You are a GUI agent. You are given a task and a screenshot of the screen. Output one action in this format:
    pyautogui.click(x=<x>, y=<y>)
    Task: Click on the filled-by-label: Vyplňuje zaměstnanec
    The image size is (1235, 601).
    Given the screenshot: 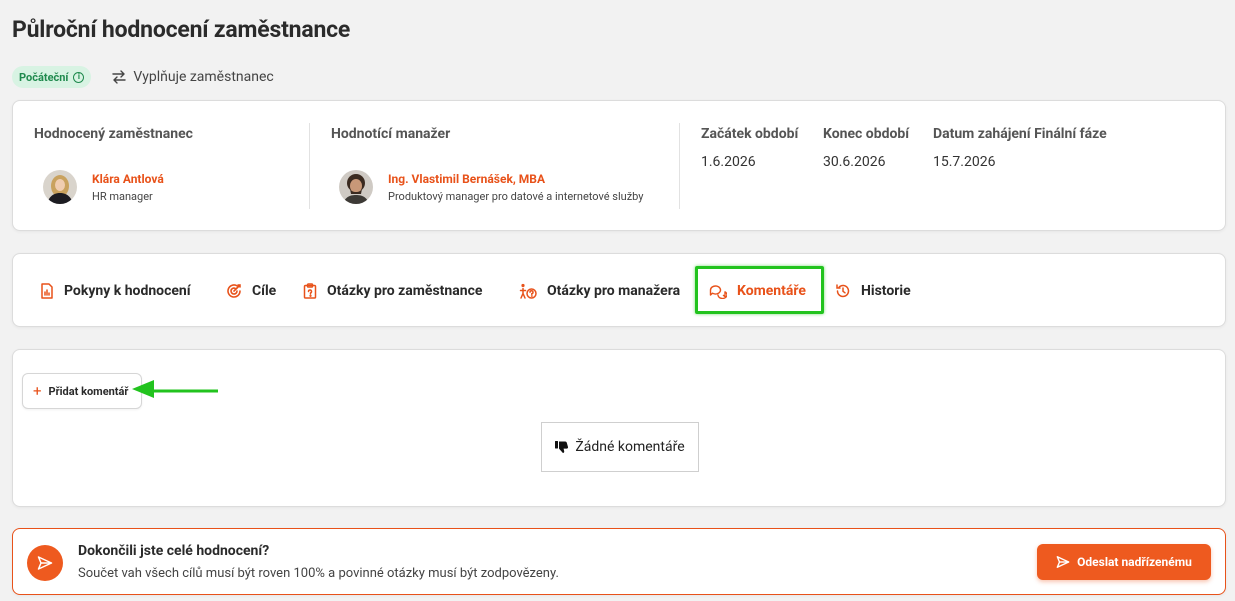 What is the action you would take?
    pyautogui.click(x=203, y=77)
    